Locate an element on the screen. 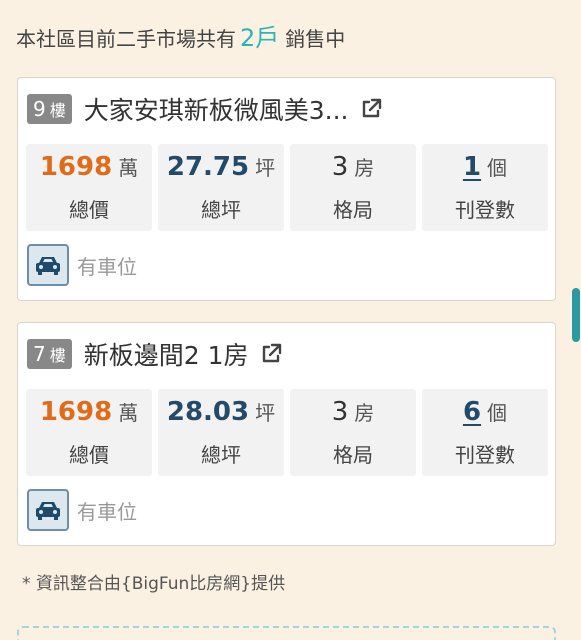 Image resolution: width=581 pixels, height=640 pixels. data-source-footnote: * 資訊整合由{BigFun比房網}提供 is located at coordinates (154, 584).